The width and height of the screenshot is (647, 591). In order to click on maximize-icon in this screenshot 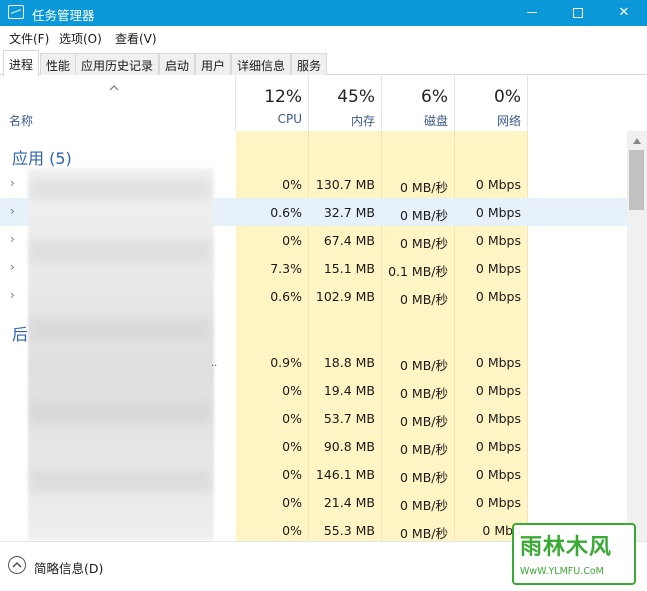, I will do `click(578, 12)`.